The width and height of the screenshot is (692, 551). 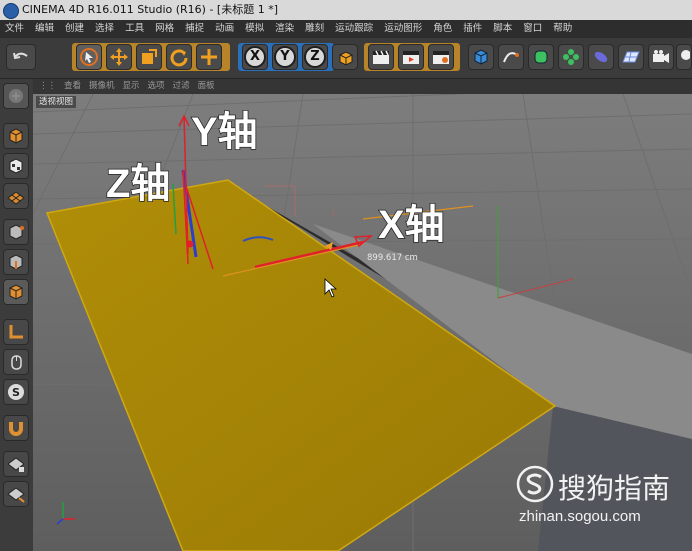 I want to click on menu-tools: 工具, so click(x=135, y=29).